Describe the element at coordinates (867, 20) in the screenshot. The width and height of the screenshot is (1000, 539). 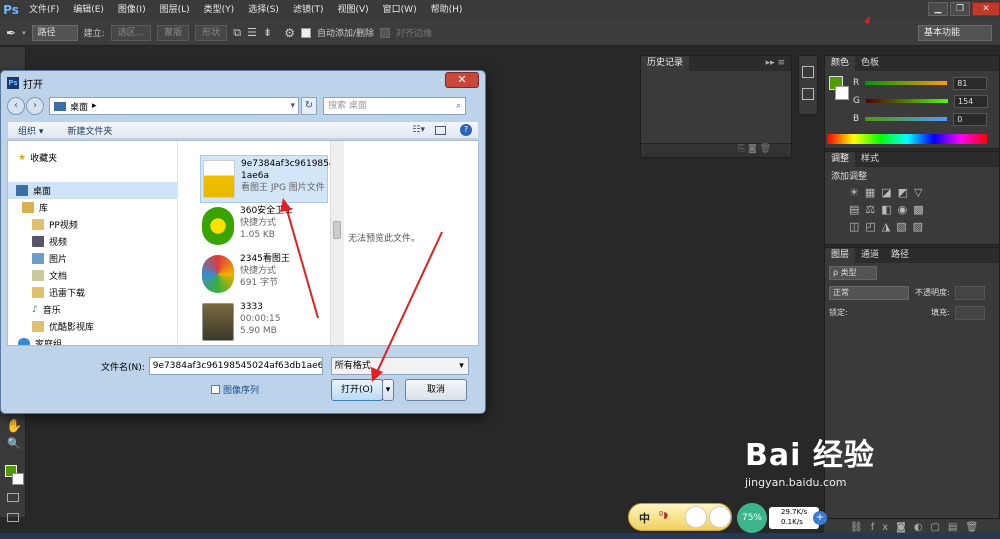
I see `small-red-marker` at that location.